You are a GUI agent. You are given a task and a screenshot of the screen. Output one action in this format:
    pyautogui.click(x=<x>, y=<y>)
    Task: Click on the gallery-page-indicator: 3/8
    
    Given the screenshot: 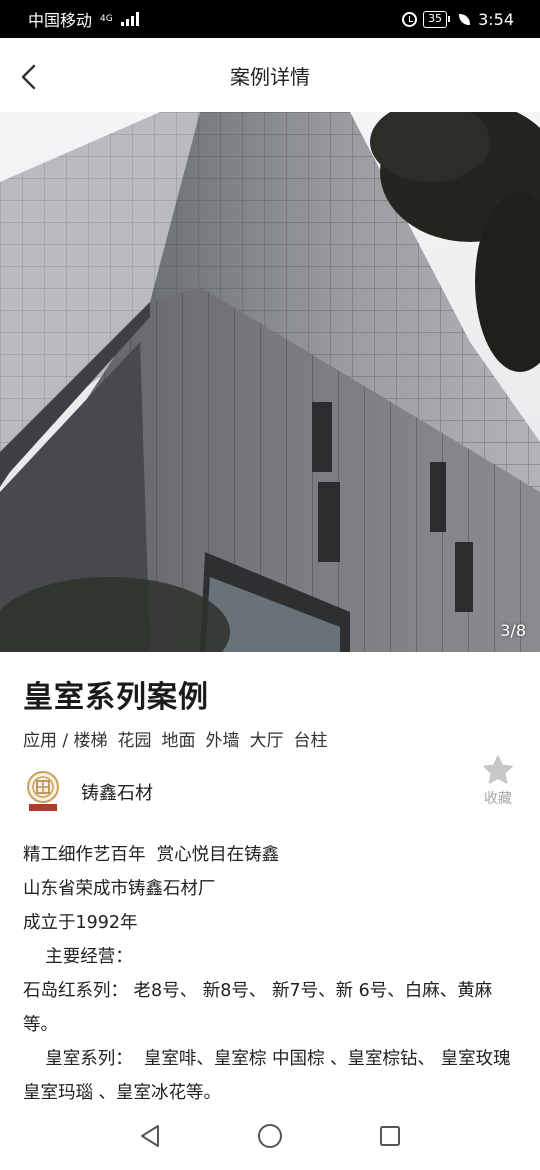 What is the action you would take?
    pyautogui.click(x=513, y=630)
    